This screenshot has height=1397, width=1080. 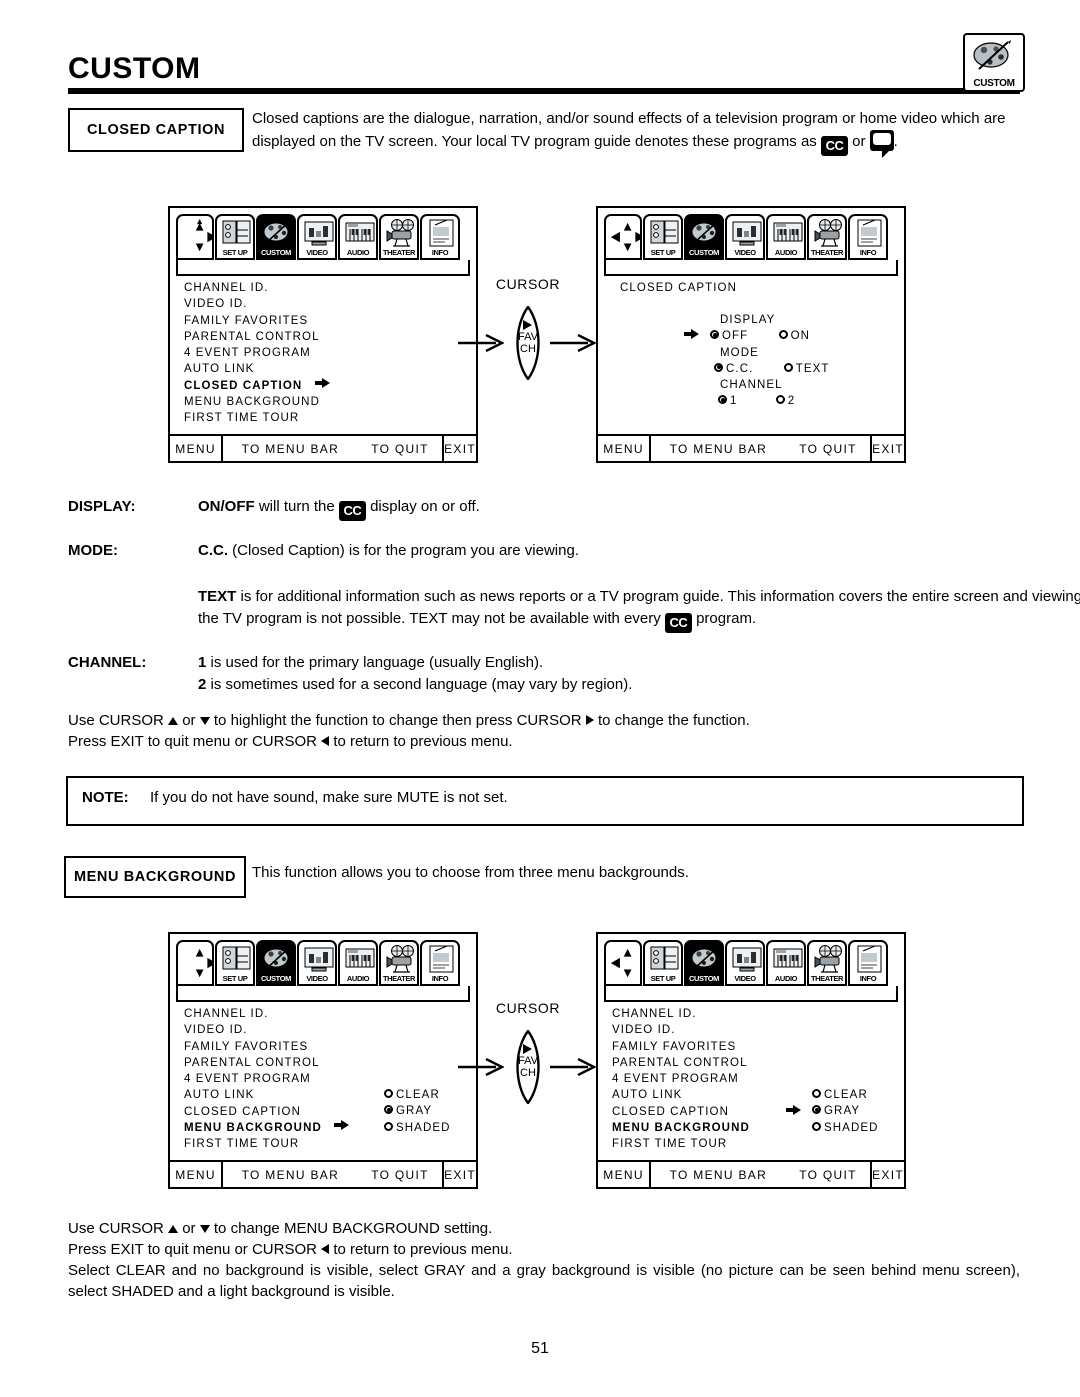 What do you see at coordinates (733, 368) in the screenshot?
I see `option-mode-cc: C.C.` at bounding box center [733, 368].